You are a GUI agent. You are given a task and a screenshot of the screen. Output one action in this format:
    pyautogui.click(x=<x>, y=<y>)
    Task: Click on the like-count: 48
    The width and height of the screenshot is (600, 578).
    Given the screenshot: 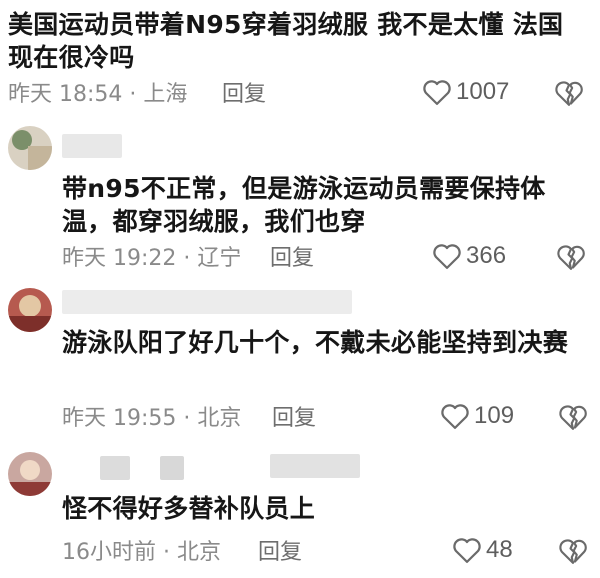 What is the action you would take?
    pyautogui.click(x=499, y=549)
    